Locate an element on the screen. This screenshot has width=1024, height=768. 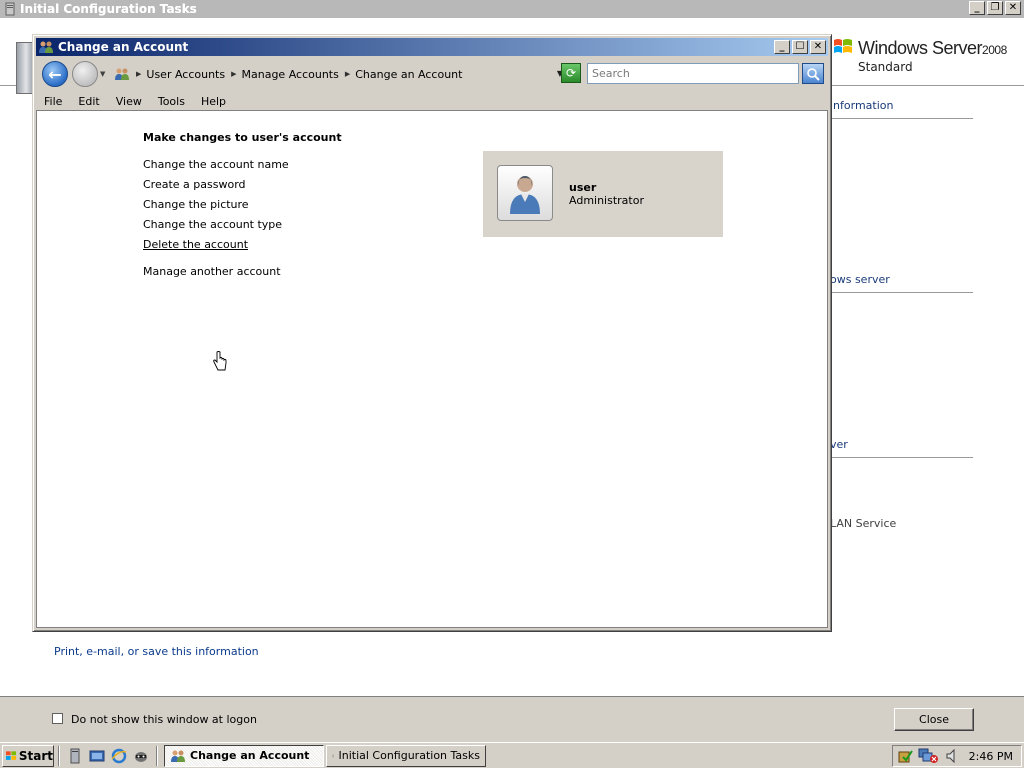
taskbar-button-label: Initial Configuration Tasks is located at coordinates (409, 755).